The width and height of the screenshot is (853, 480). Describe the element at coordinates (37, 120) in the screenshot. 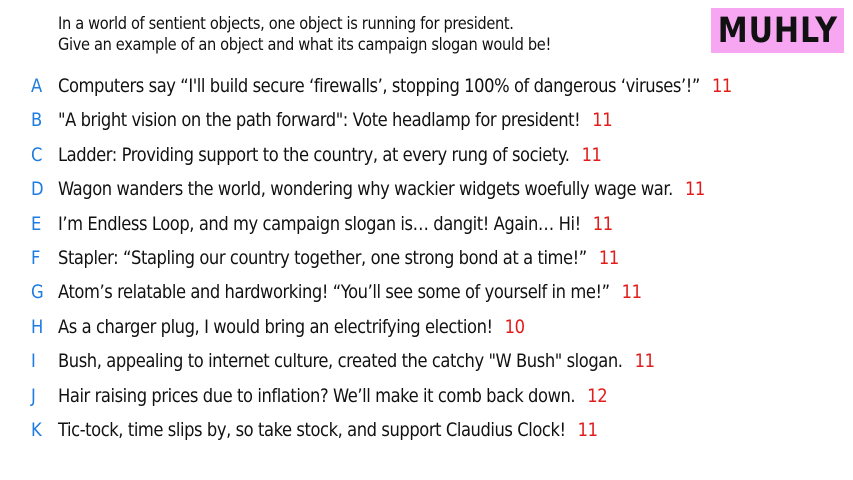

I see `answer-letter: B` at that location.